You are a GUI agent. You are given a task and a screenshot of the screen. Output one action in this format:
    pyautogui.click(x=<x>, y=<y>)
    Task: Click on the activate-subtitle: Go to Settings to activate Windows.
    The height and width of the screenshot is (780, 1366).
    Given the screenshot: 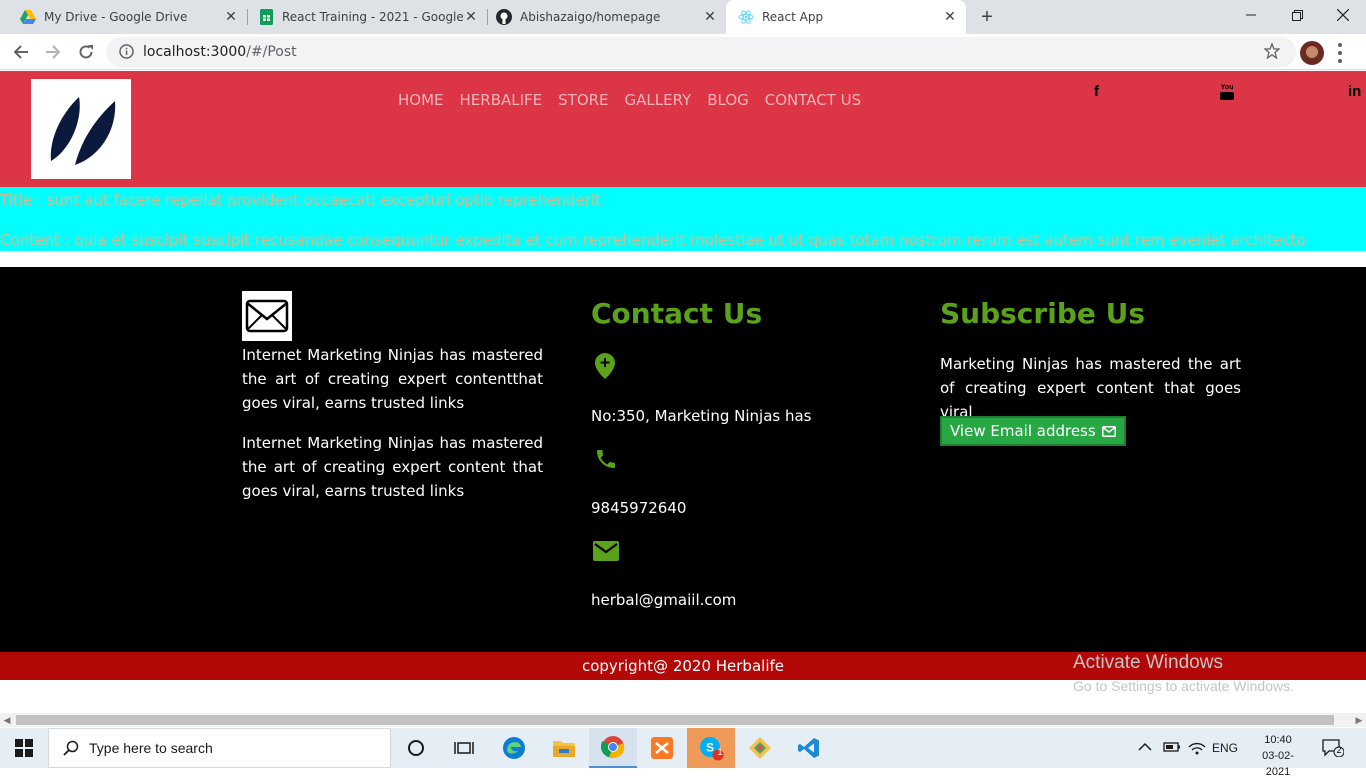 What is the action you would take?
    pyautogui.click(x=1183, y=686)
    